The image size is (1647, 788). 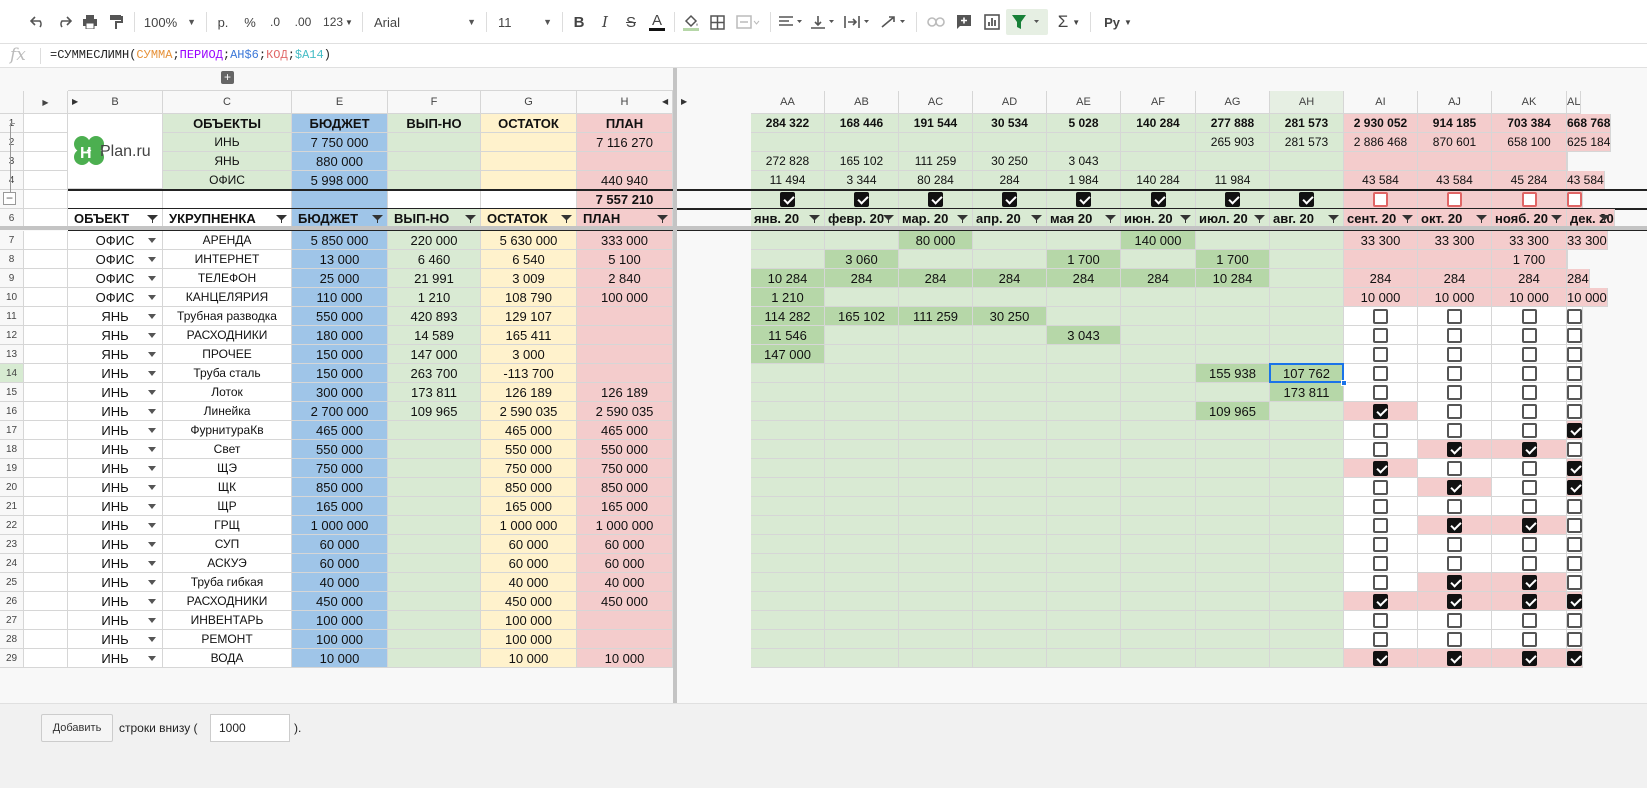 What do you see at coordinates (77, 728) in the screenshot?
I see `add-rows-button: Добавить` at bounding box center [77, 728].